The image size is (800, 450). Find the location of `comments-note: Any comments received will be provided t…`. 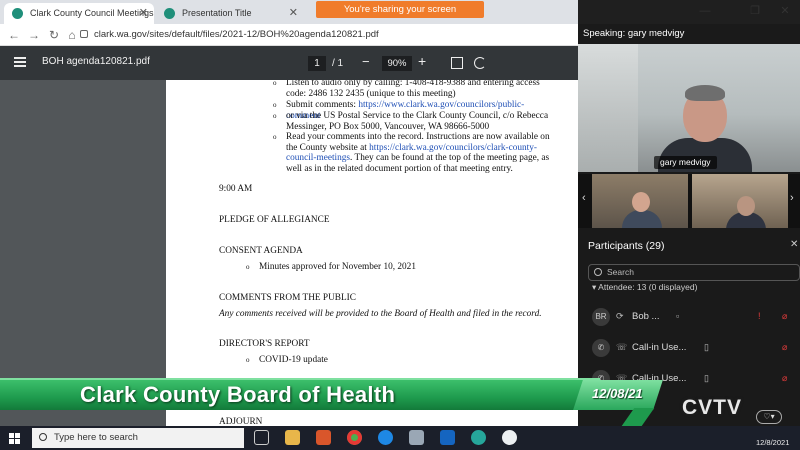

comments-note: Any comments received will be provided t… is located at coordinates (380, 314).